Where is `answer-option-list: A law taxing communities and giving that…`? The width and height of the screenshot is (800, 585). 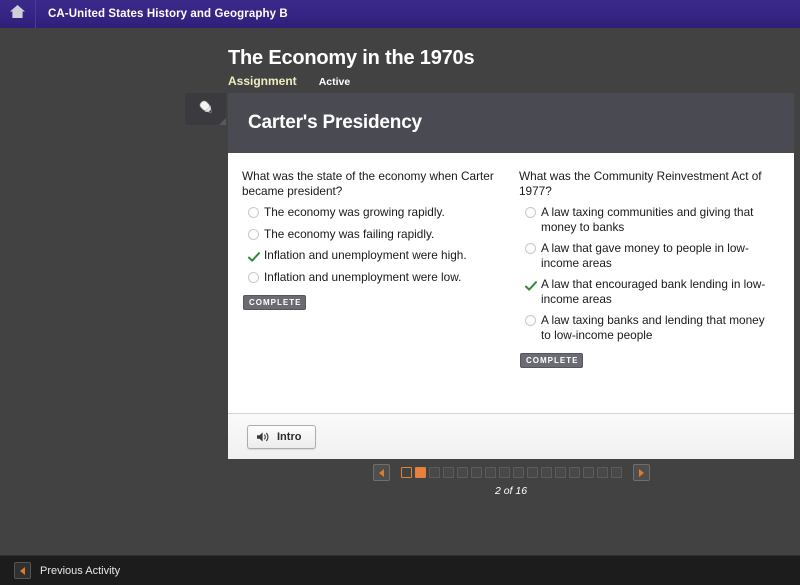 answer-option-list: A law taxing communities and giving that… is located at coordinates (647, 273).